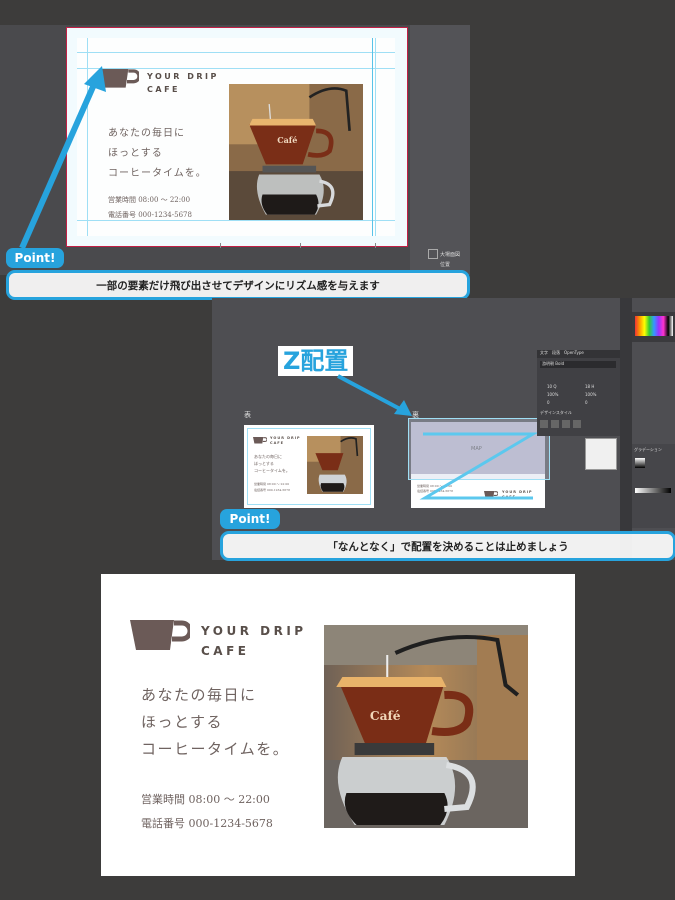  I want to click on caption-bar-2: 「なんとなく」で配置を決めることは止めましょう, so click(447, 546).